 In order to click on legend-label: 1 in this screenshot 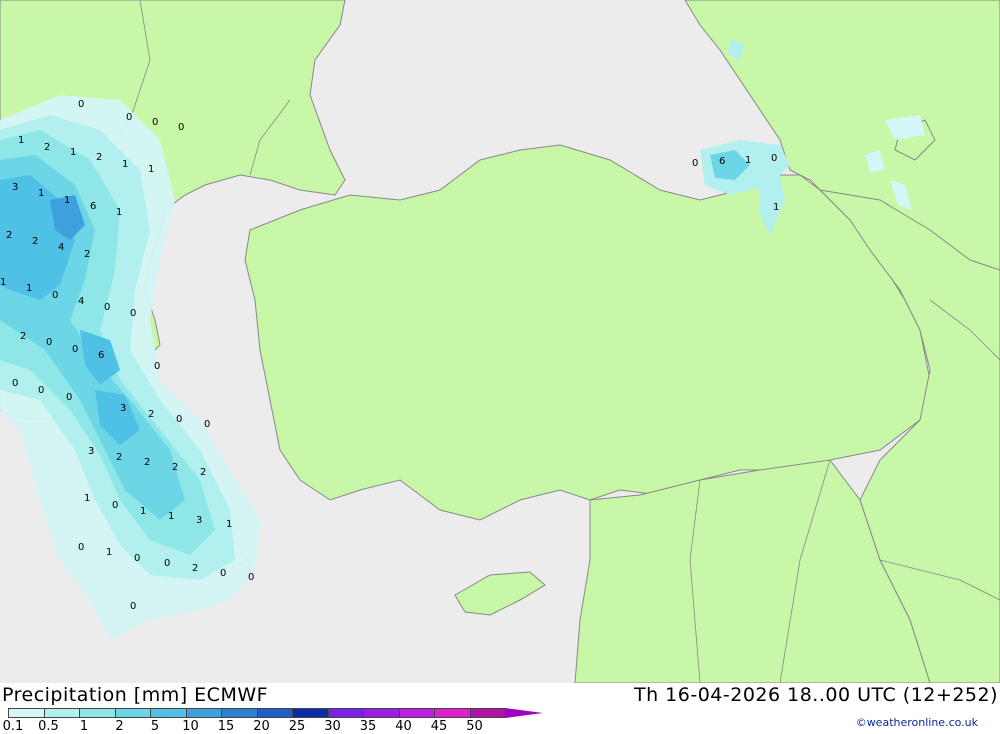, I will do `click(84, 726)`.